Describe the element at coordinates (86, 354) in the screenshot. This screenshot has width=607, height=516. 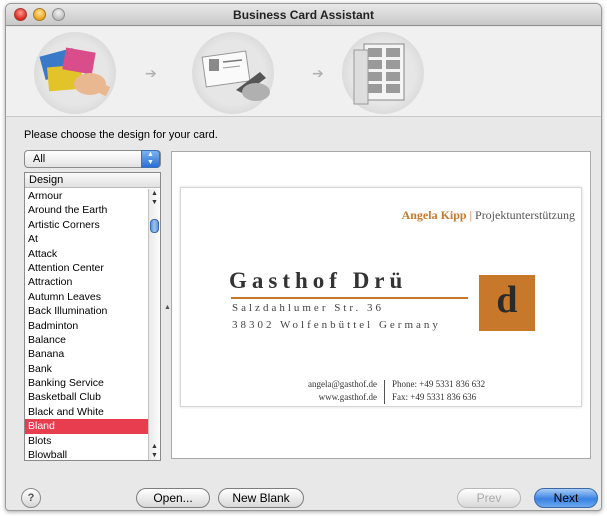
I see `design-list-item: Banana` at that location.